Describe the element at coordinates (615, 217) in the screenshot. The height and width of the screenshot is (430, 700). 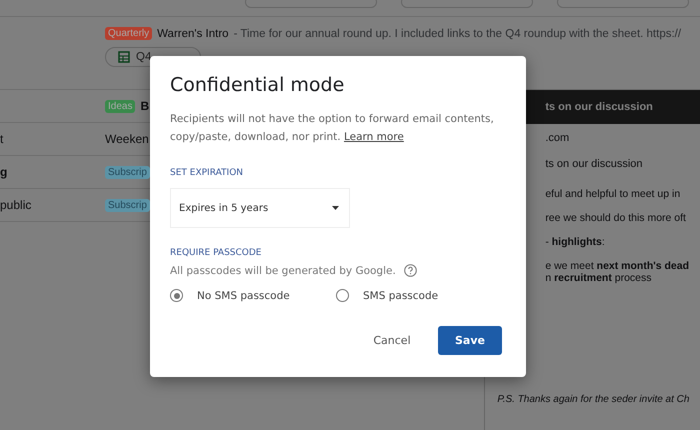
I see `email-text: ree we should do this more oft` at that location.